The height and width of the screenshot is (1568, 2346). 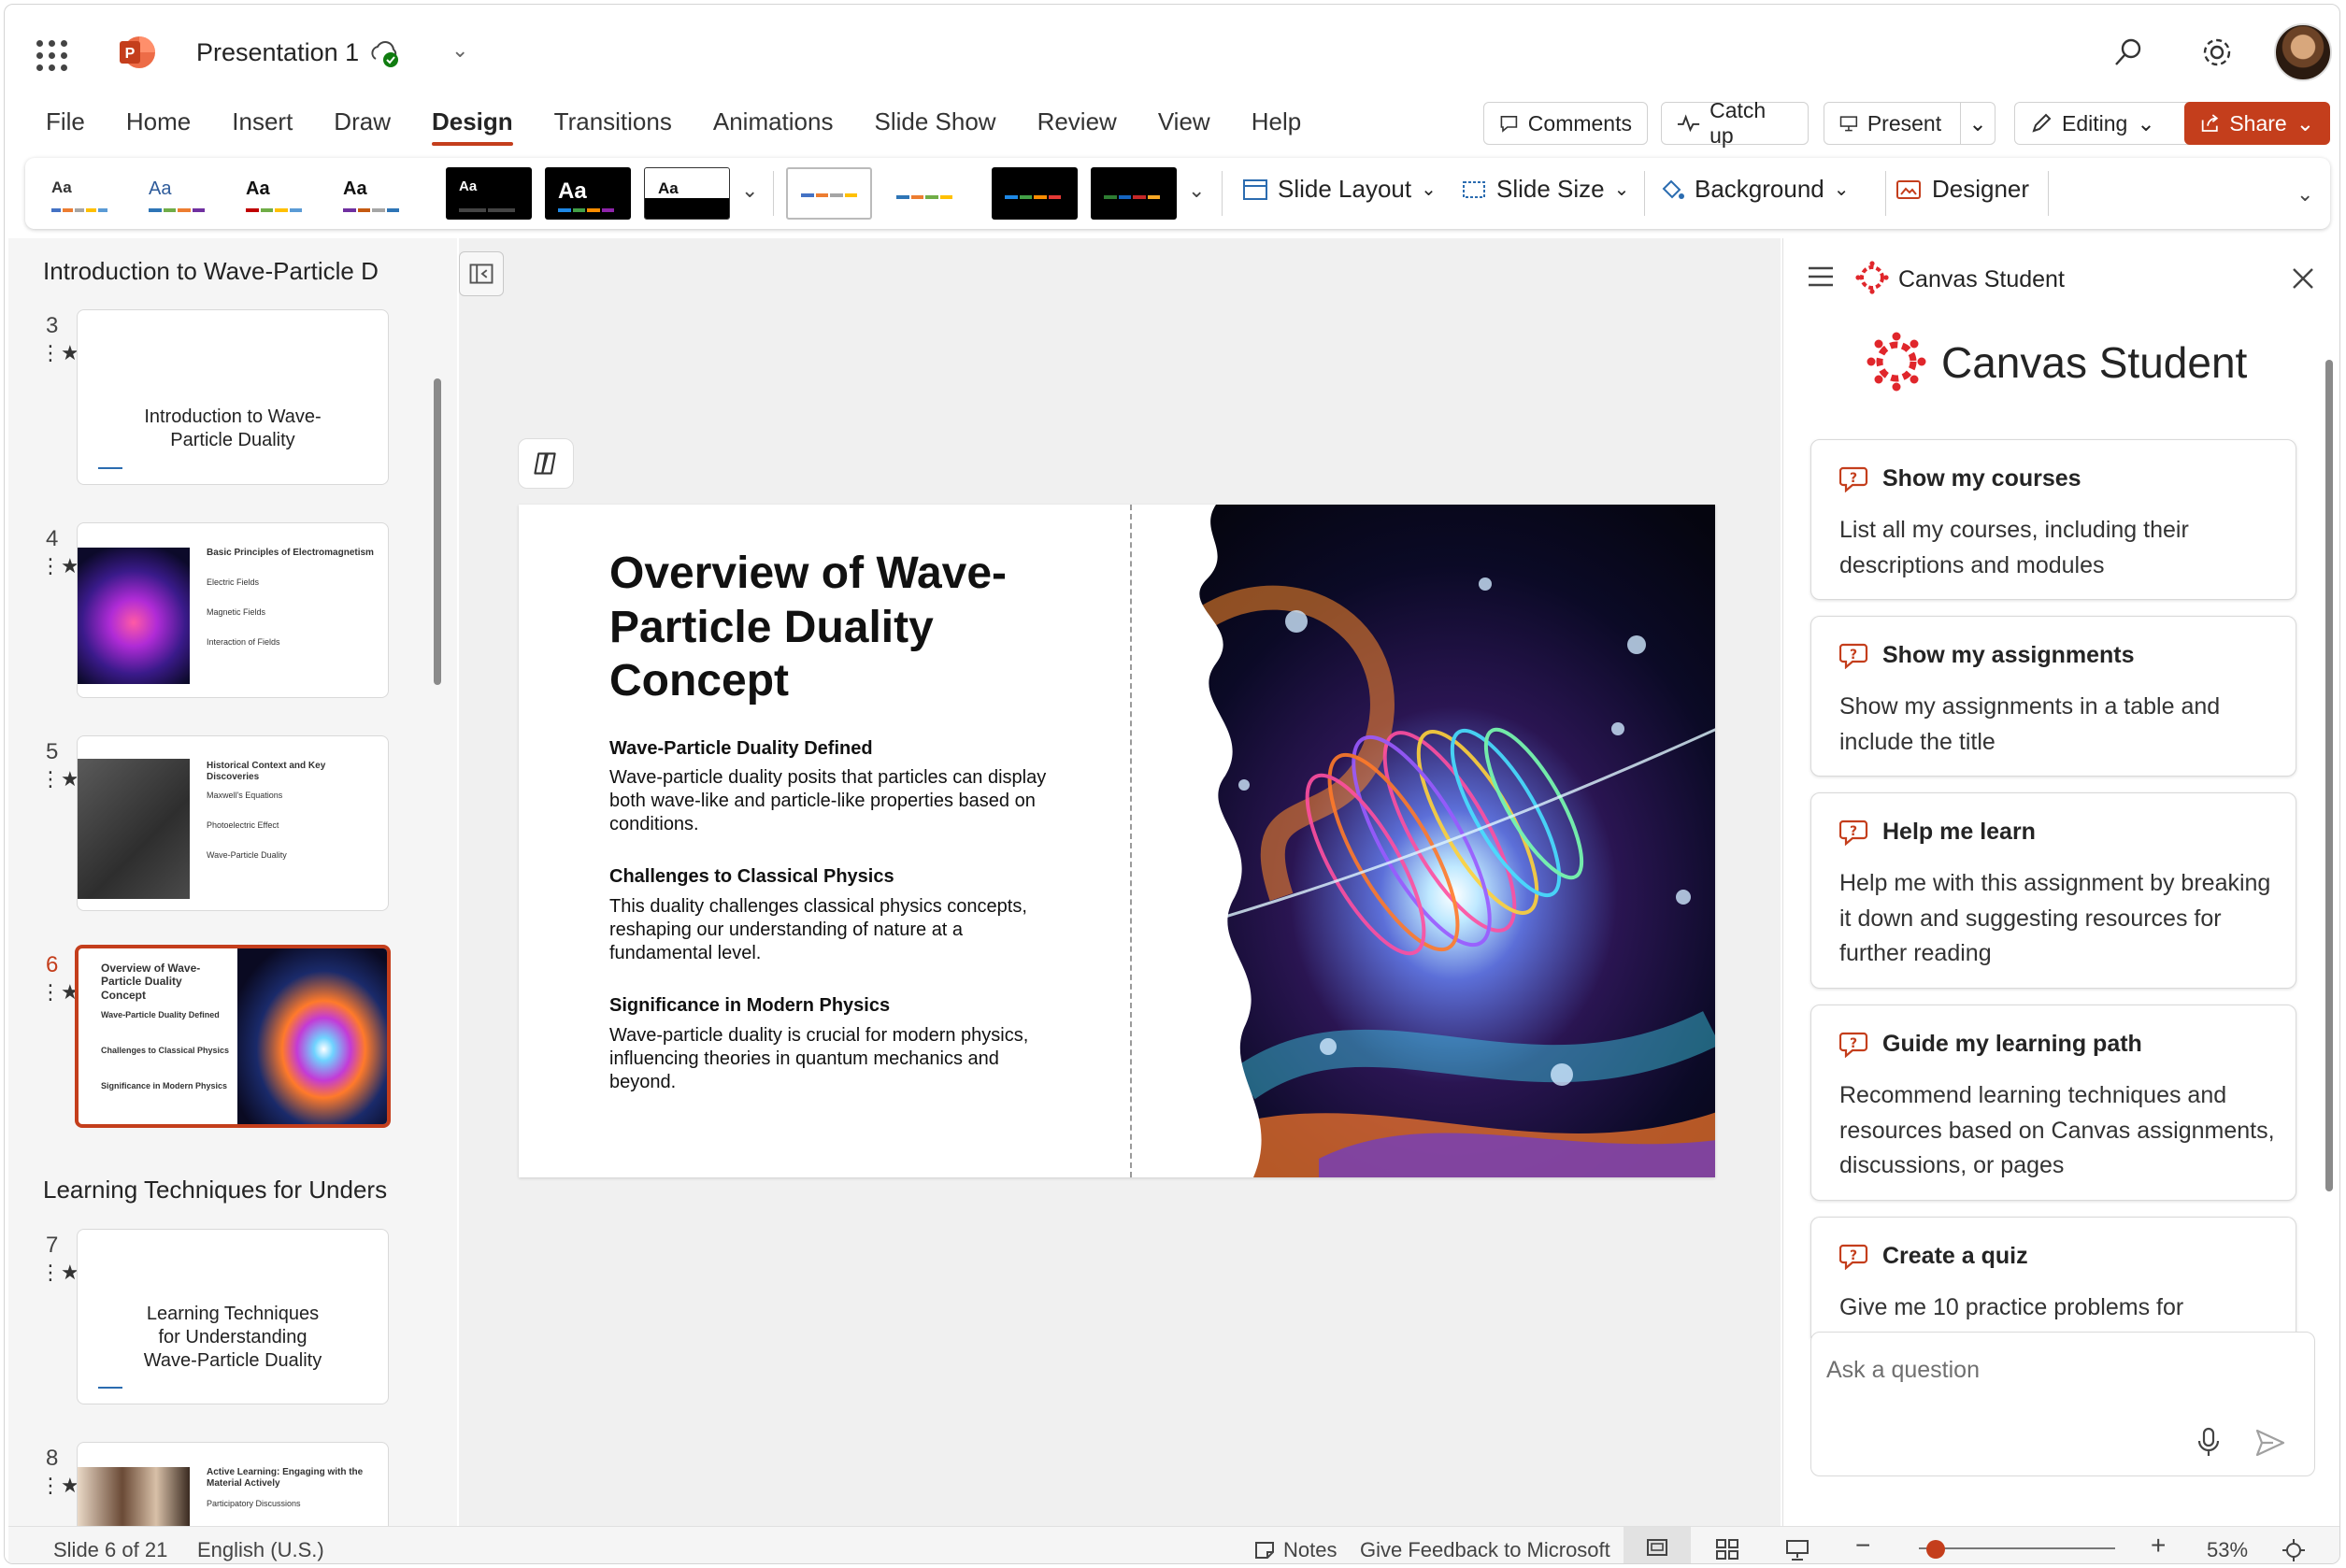 I want to click on collapse-pane-icon, so click(x=481, y=273).